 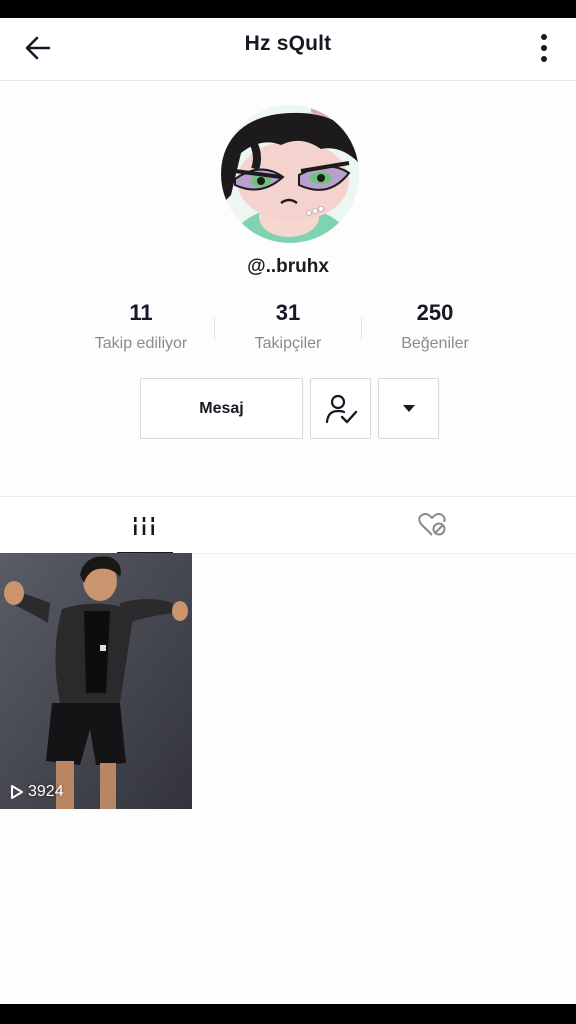 I want to click on caret-down-icon, so click(x=408, y=408).